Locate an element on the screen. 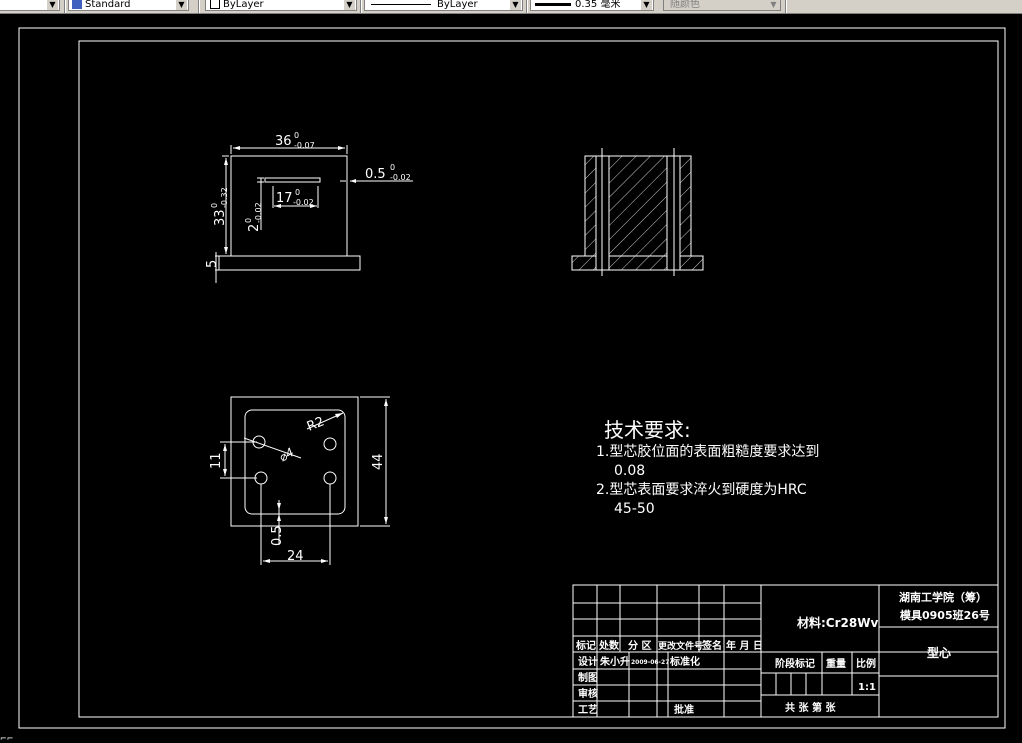 The width and height of the screenshot is (1022, 743). text-style-icon is located at coordinates (77, 4).